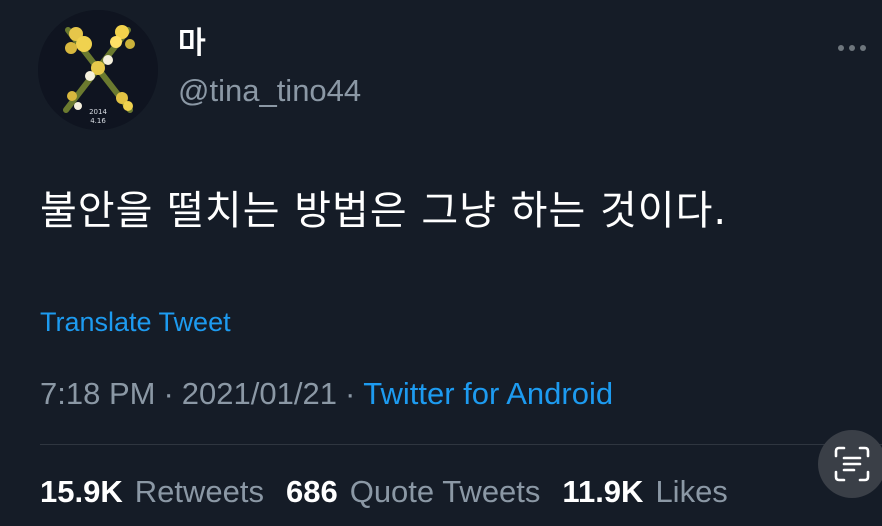 The width and height of the screenshot is (882, 526). Describe the element at coordinates (311, 491) in the screenshot. I see `quote-tweets-count: 686` at that location.